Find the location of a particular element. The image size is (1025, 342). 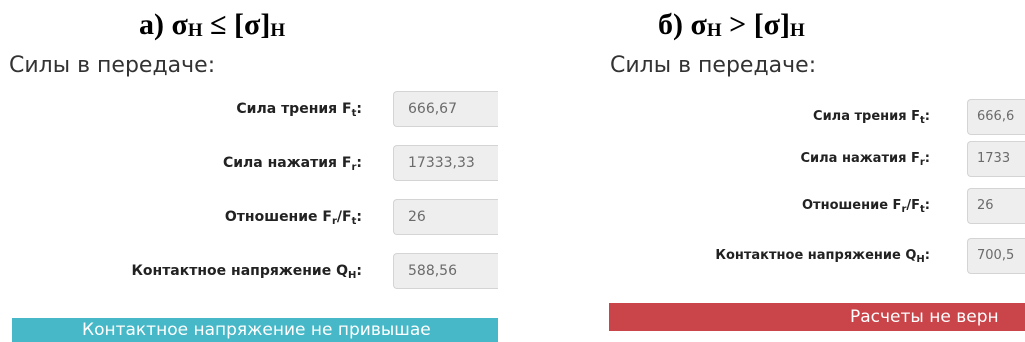

info-alert: Контактное напряжение не привышае is located at coordinates (255, 330).